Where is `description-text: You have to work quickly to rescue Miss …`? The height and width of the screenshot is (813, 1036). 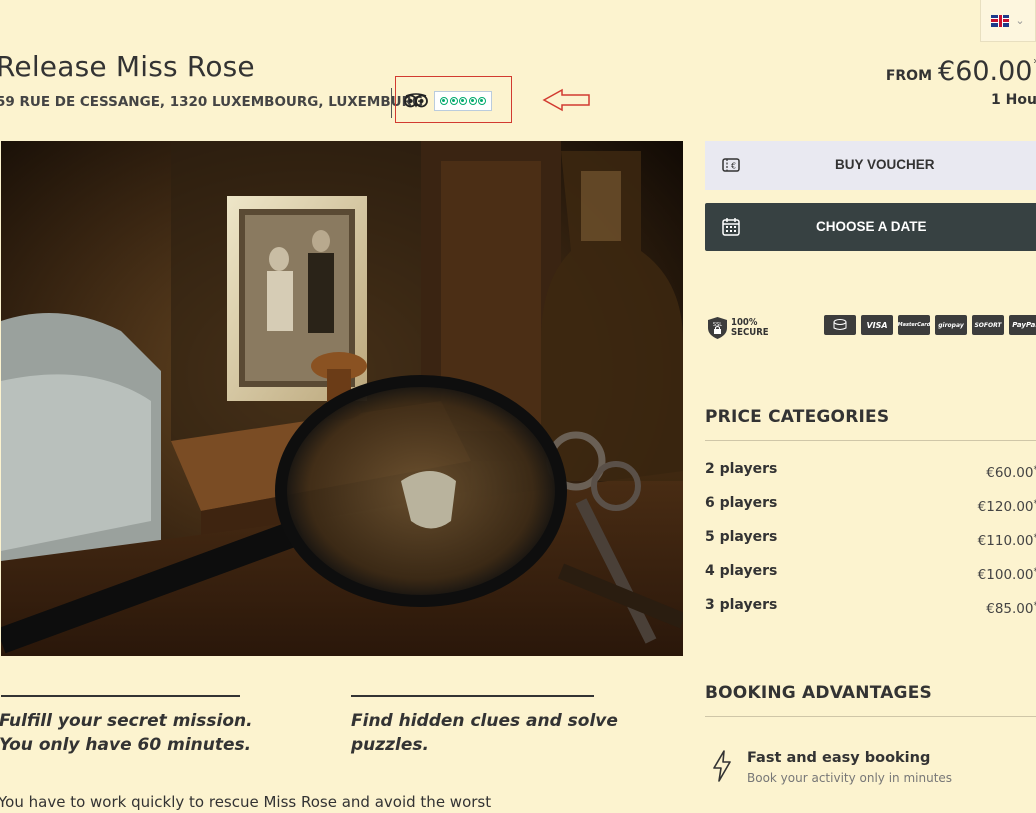 description-text: You have to work quickly to rescue Miss … is located at coordinates (246, 802).